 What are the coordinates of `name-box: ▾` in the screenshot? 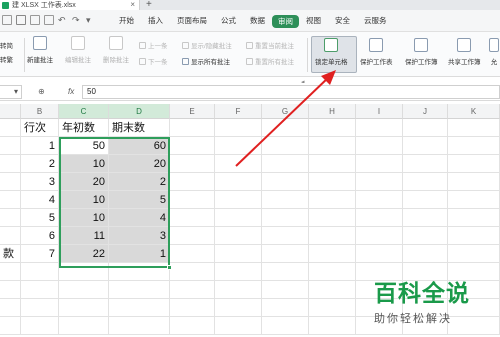 It's located at (11, 92).